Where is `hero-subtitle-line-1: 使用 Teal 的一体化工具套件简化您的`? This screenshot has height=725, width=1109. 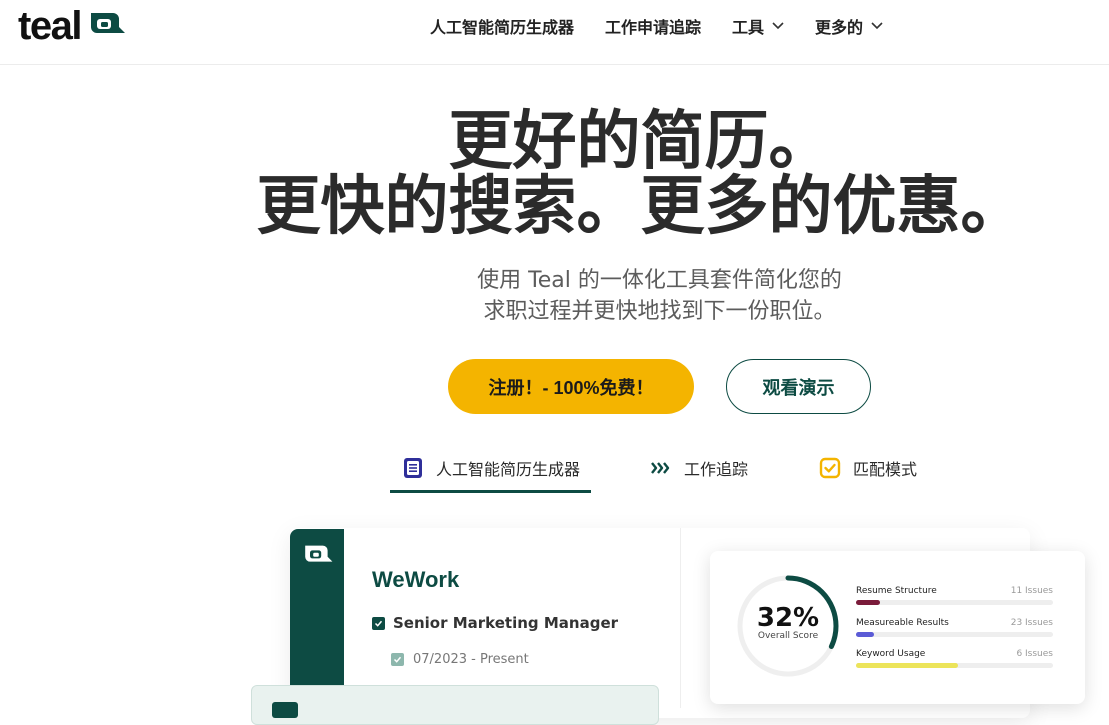
hero-subtitle-line-1: 使用 Teal 的一体化工具套件简化您的 is located at coordinates (659, 280).